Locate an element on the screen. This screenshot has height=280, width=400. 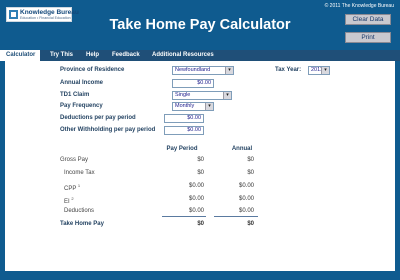
clear-data-button: Clear Data is located at coordinates (368, 19).